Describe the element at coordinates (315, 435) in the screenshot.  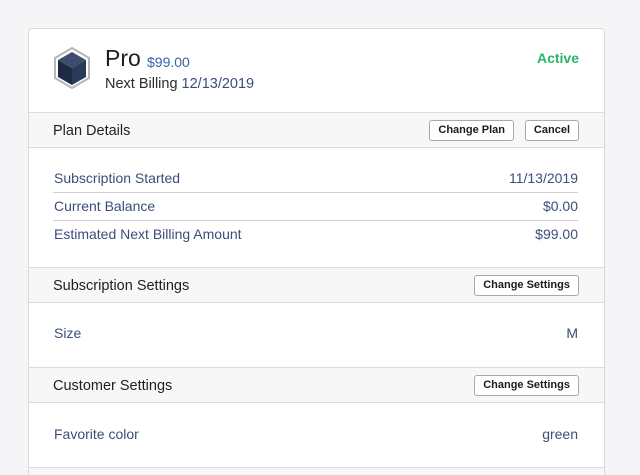
I see `setting-row: Favorite color green` at that location.